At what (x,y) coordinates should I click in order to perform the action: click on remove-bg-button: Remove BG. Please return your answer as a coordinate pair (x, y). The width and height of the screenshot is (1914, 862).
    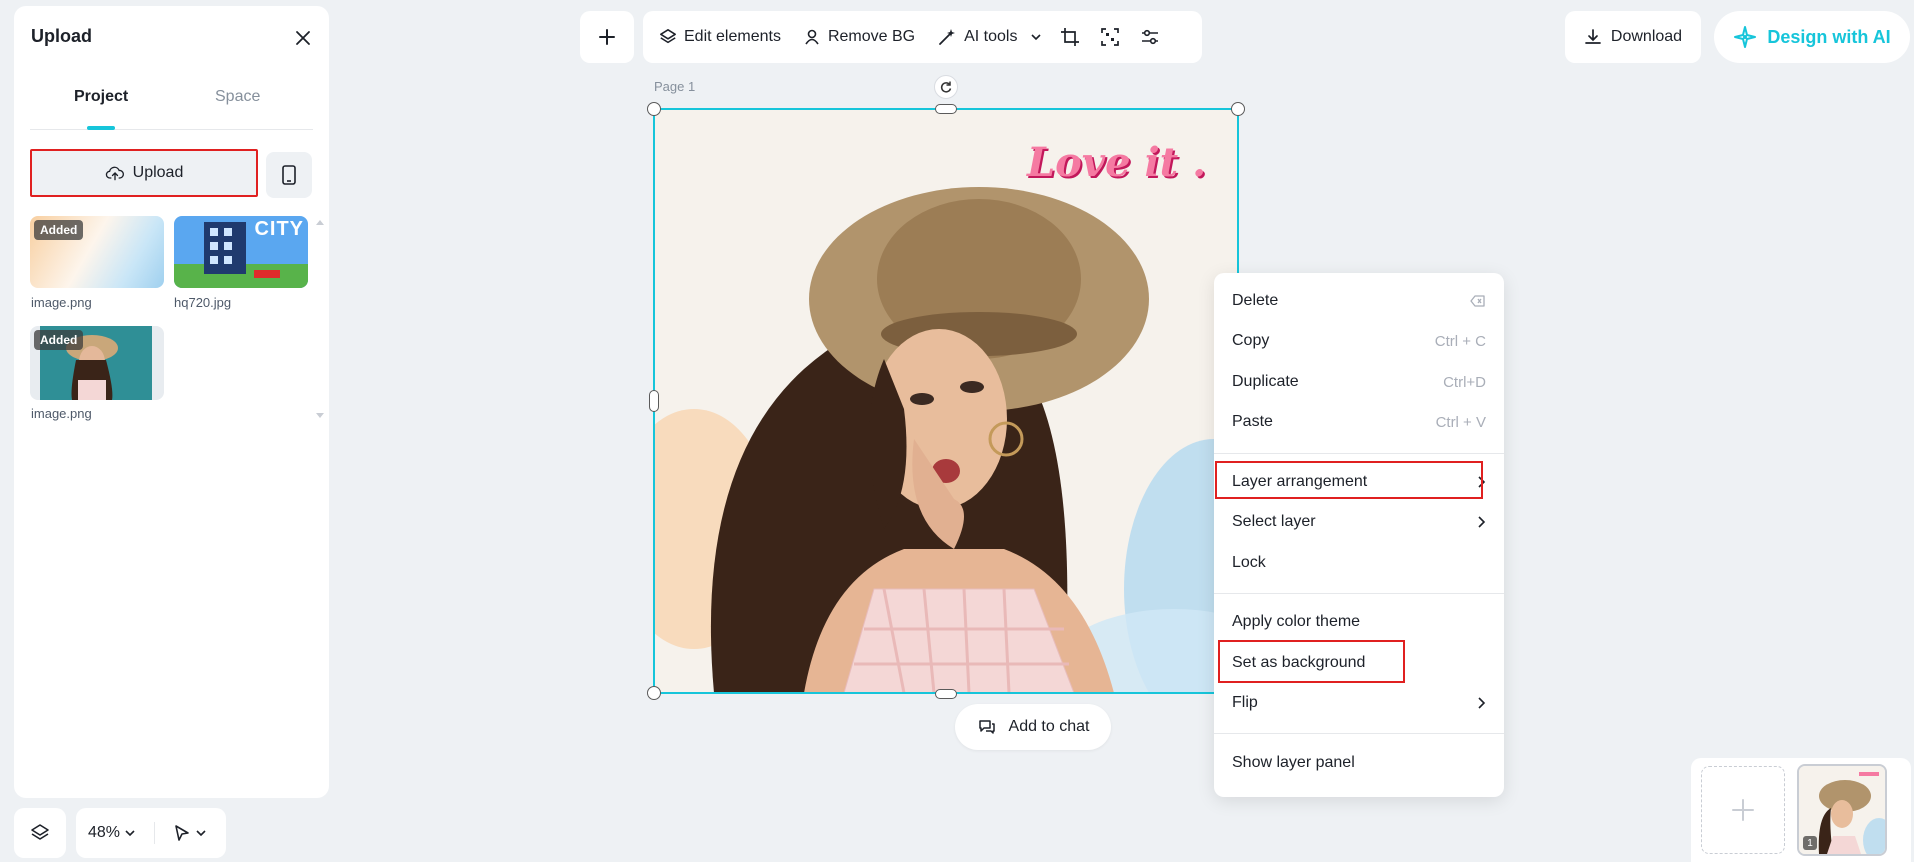
    Looking at the image, I should click on (859, 37).